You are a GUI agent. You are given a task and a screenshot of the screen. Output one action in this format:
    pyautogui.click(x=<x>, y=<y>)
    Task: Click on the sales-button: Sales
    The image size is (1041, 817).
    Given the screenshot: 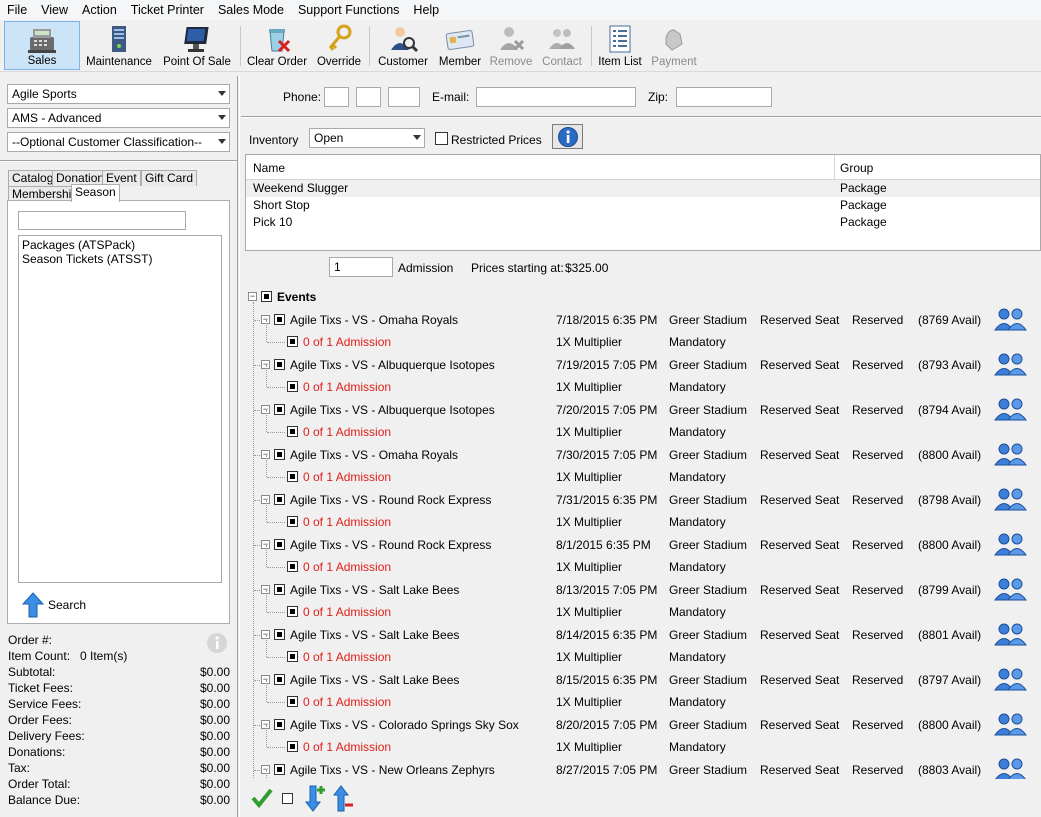 What is the action you would take?
    pyautogui.click(x=42, y=45)
    